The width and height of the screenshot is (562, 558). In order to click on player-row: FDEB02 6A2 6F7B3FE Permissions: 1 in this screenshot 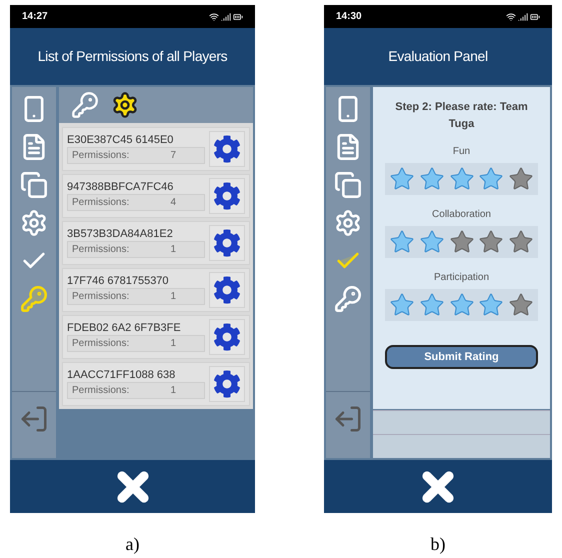, I will do `click(156, 337)`.